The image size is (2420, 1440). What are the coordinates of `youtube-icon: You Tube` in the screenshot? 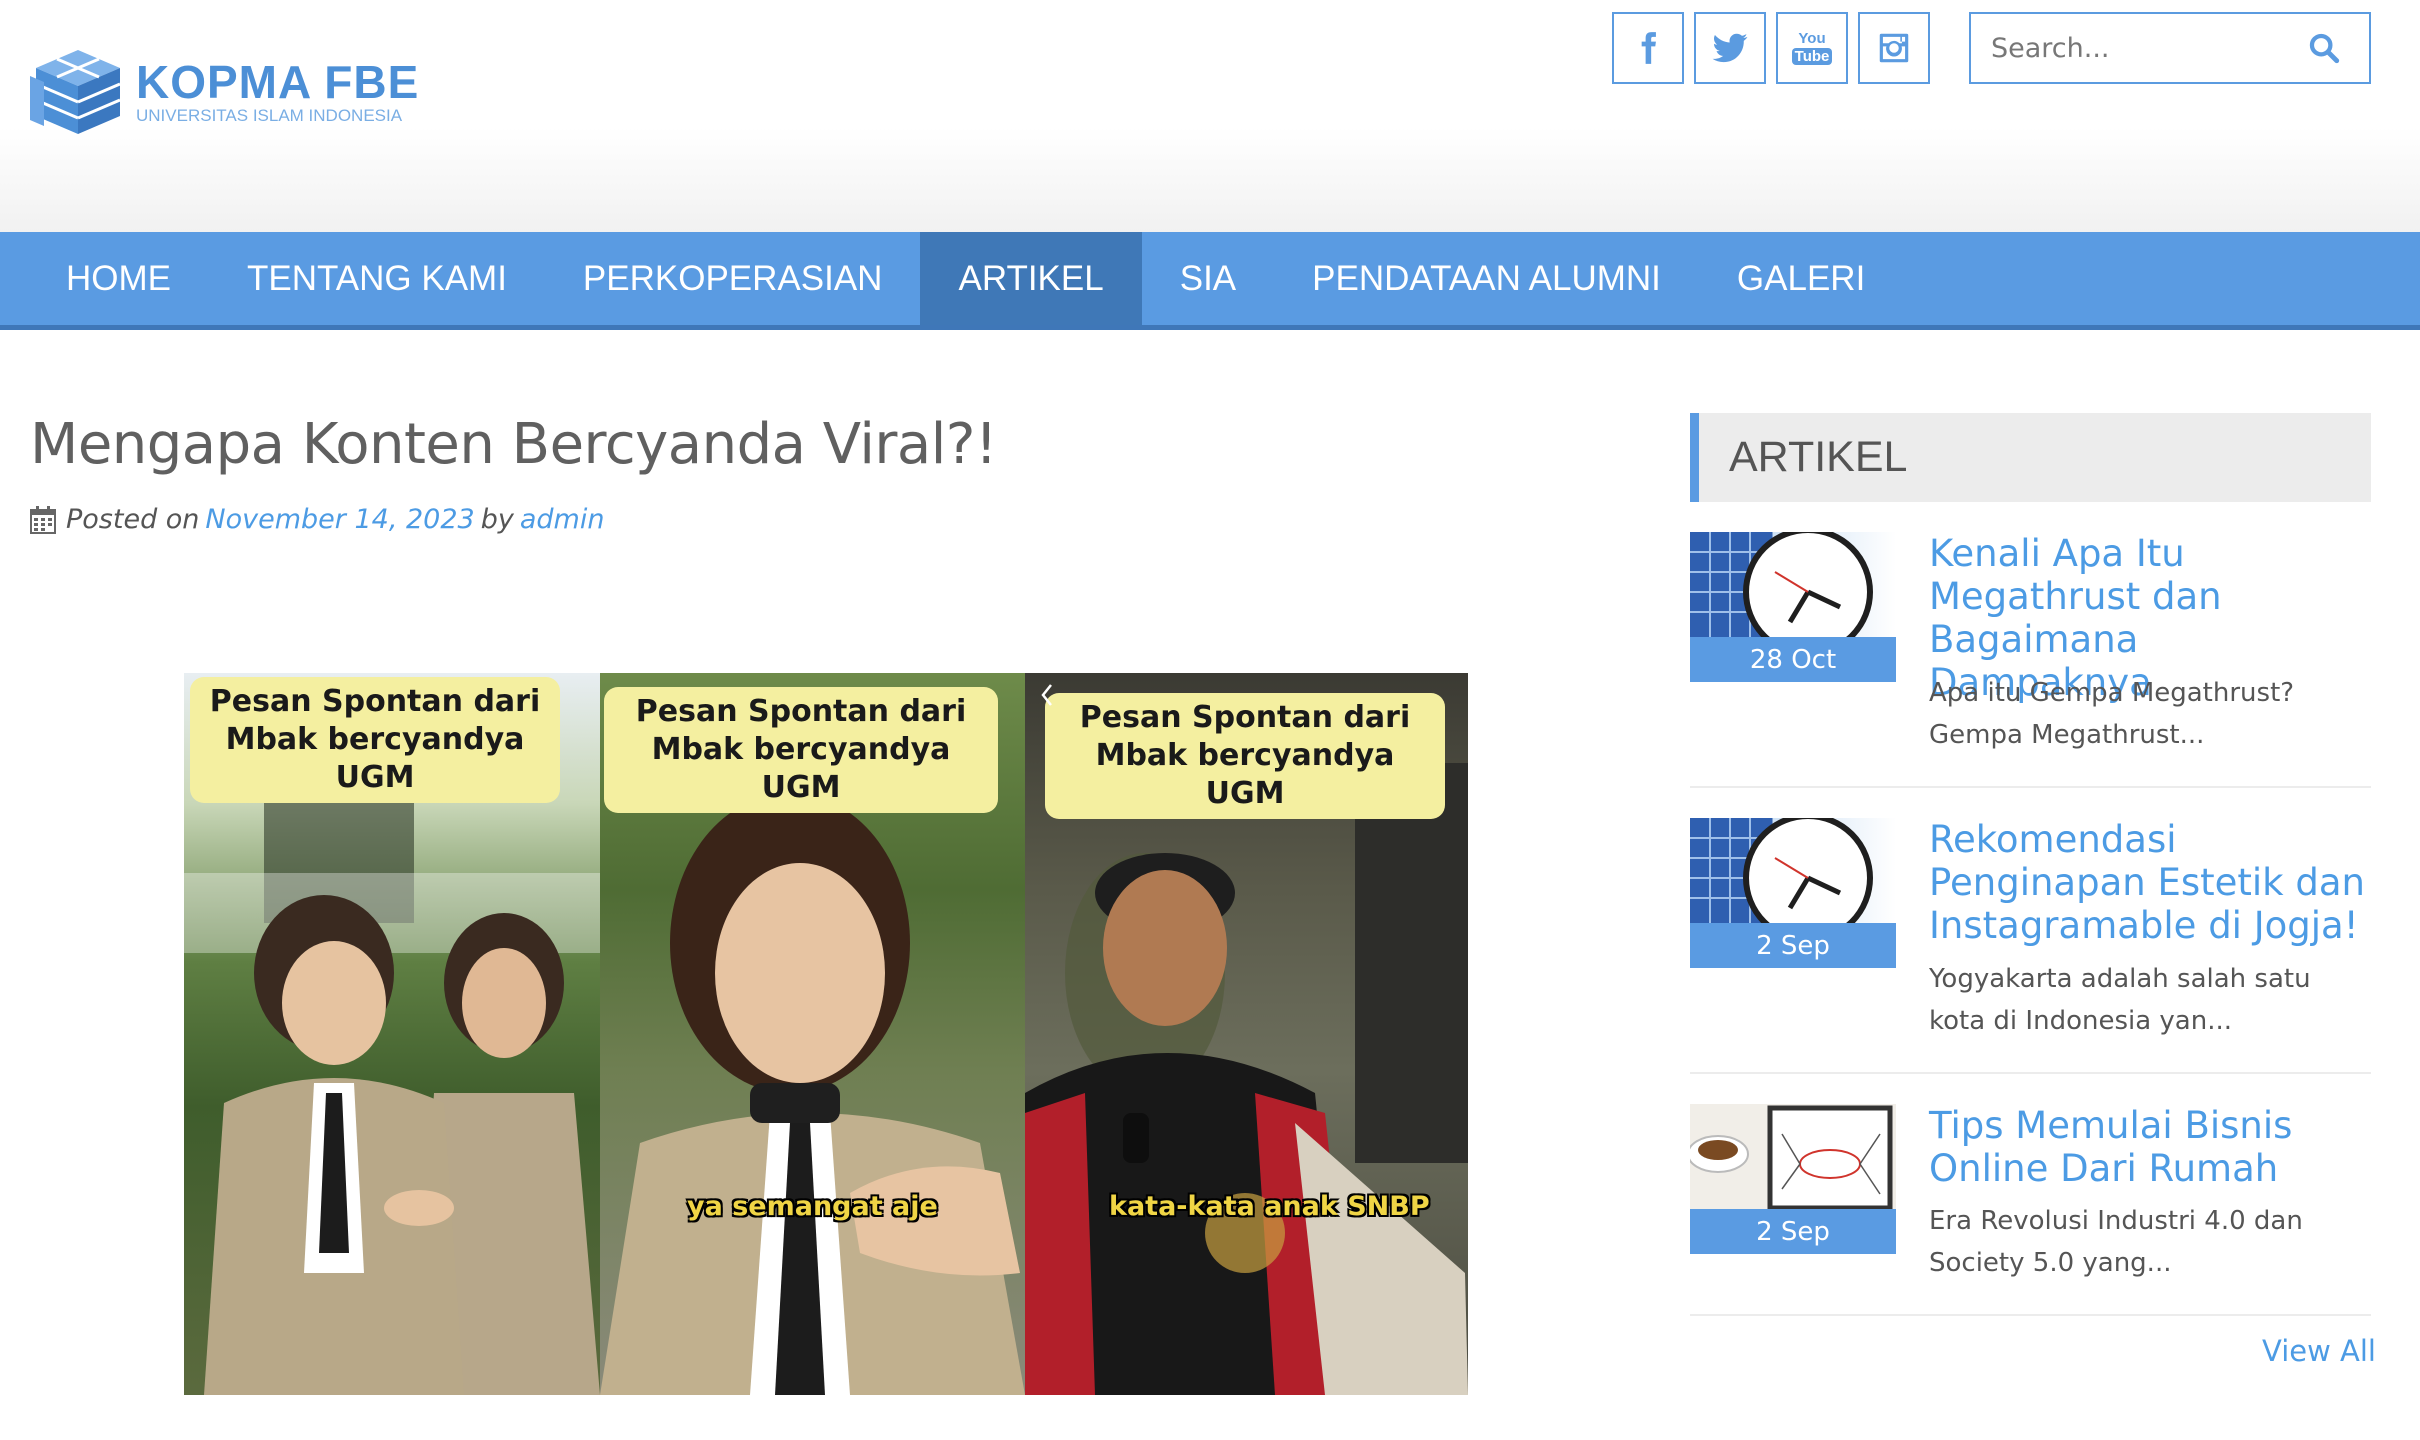 It's located at (1812, 48).